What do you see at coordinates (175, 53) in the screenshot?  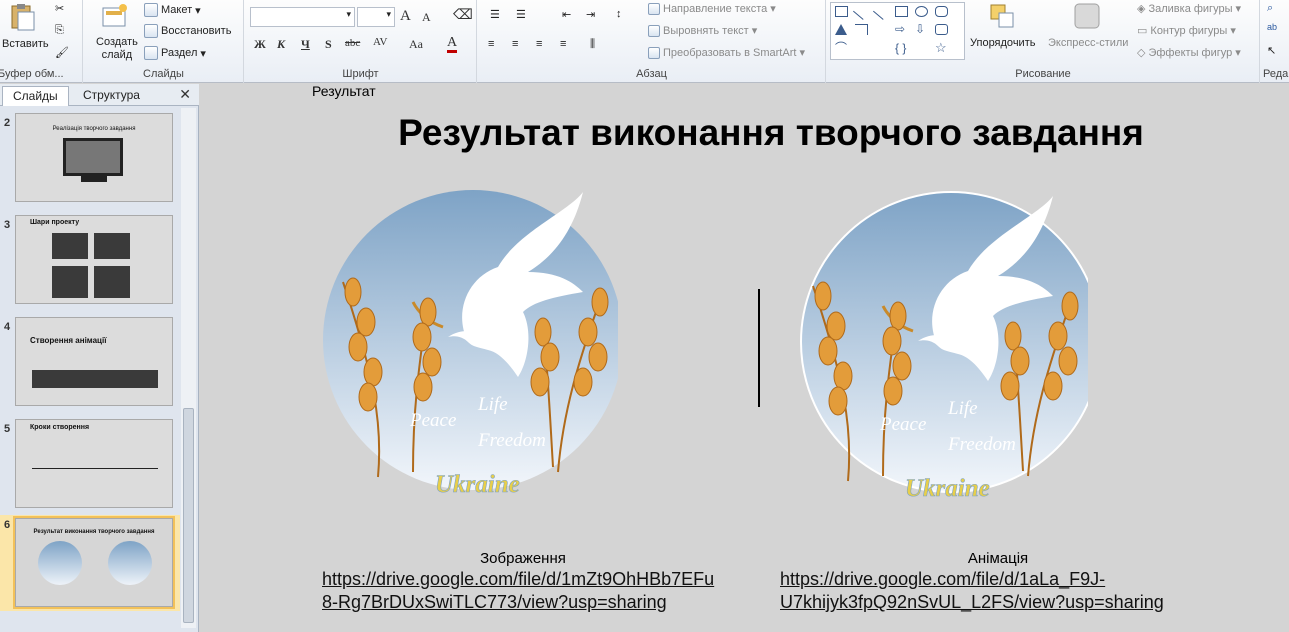 I see `section-button: Раздел ▾` at bounding box center [175, 53].